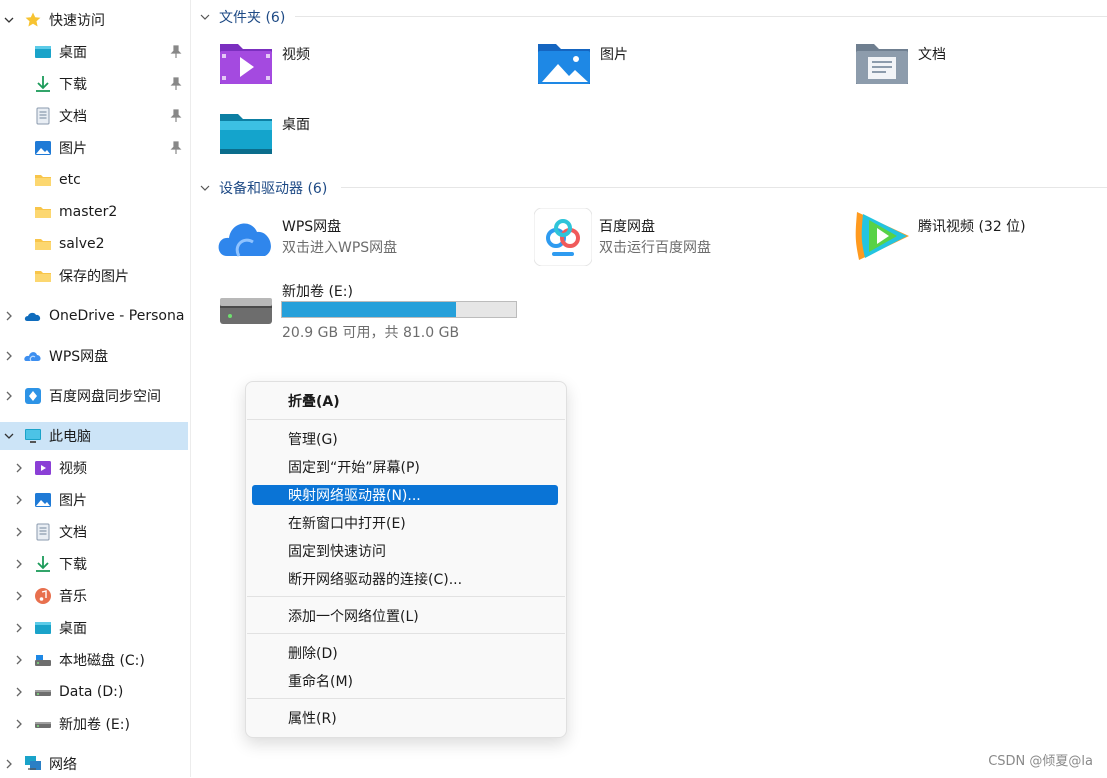 This screenshot has width=1107, height=778. What do you see at coordinates (684, 238) in the screenshot?
I see `device-tile-baidu: 百度网盘 双击运行百度网盘` at bounding box center [684, 238].